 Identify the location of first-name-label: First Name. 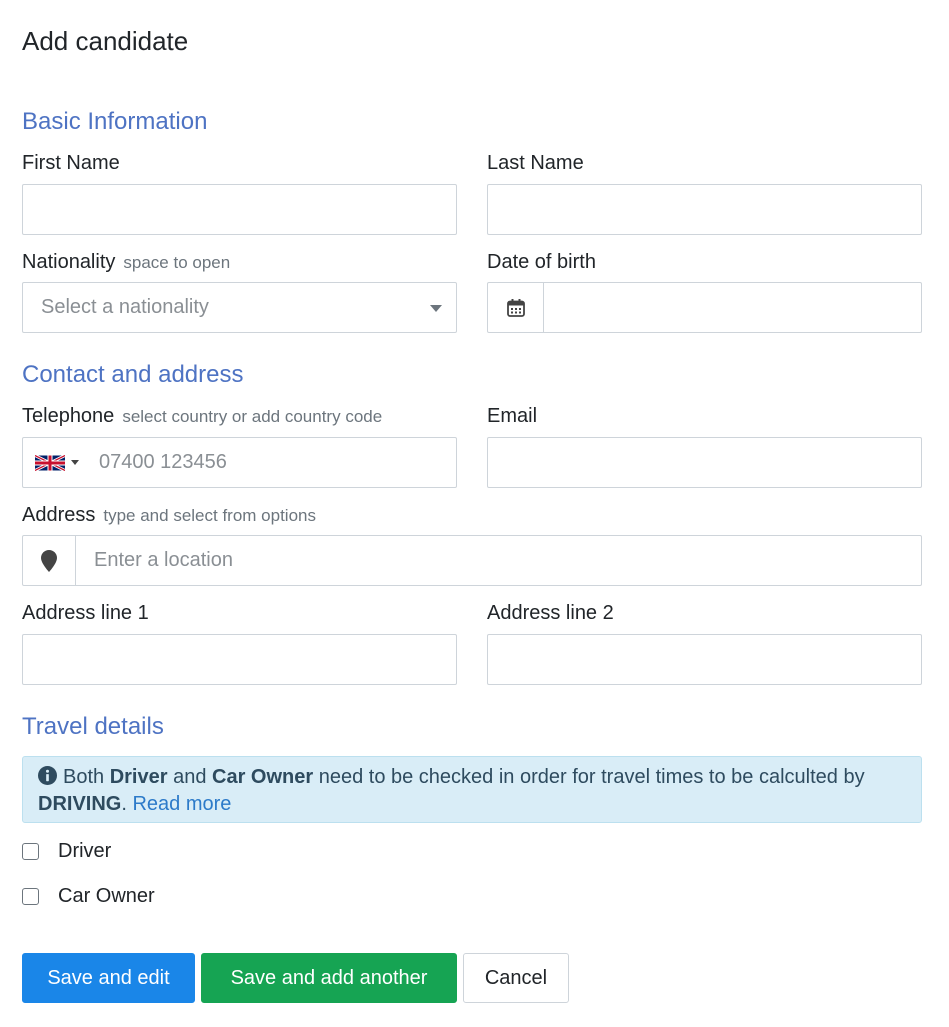
(71, 163).